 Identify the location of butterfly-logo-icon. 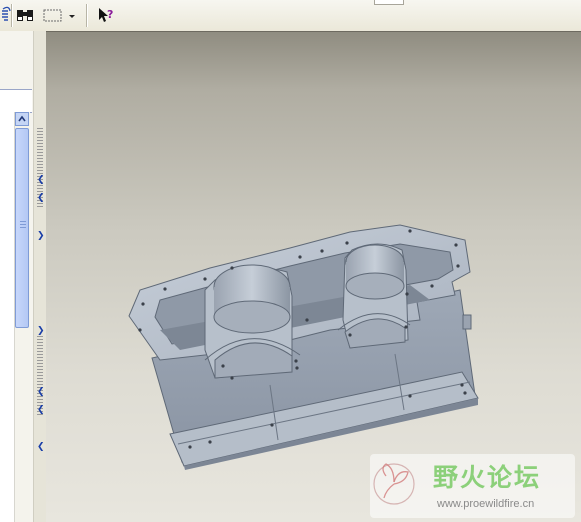
(394, 484).